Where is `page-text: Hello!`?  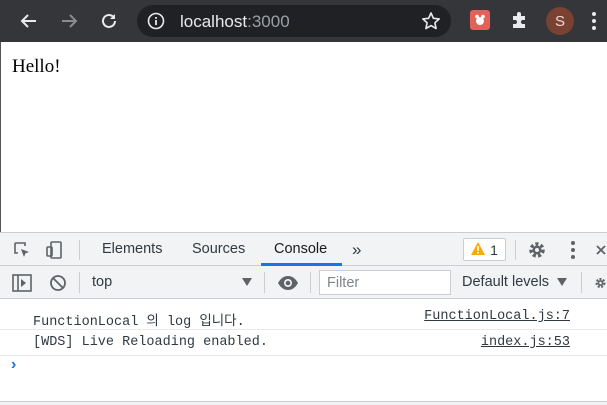
page-text: Hello! is located at coordinates (36, 66).